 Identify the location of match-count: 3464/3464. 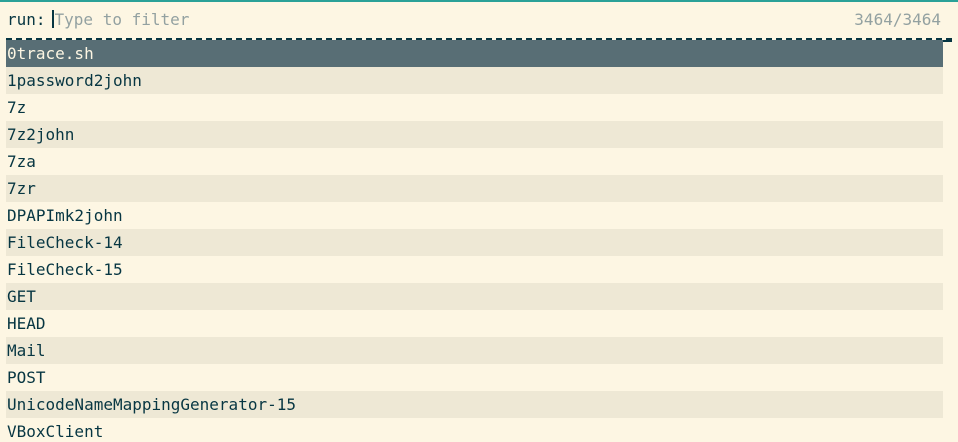
(897, 19).